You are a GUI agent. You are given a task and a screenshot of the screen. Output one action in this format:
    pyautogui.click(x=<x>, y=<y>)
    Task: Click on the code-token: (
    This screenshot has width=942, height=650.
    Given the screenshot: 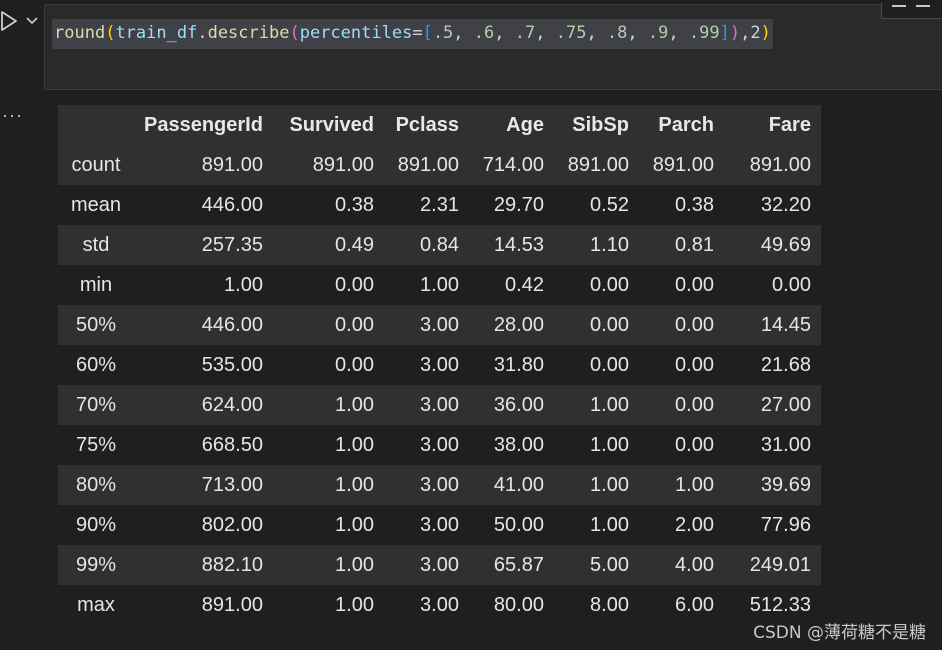 What is the action you would take?
    pyautogui.click(x=294, y=33)
    